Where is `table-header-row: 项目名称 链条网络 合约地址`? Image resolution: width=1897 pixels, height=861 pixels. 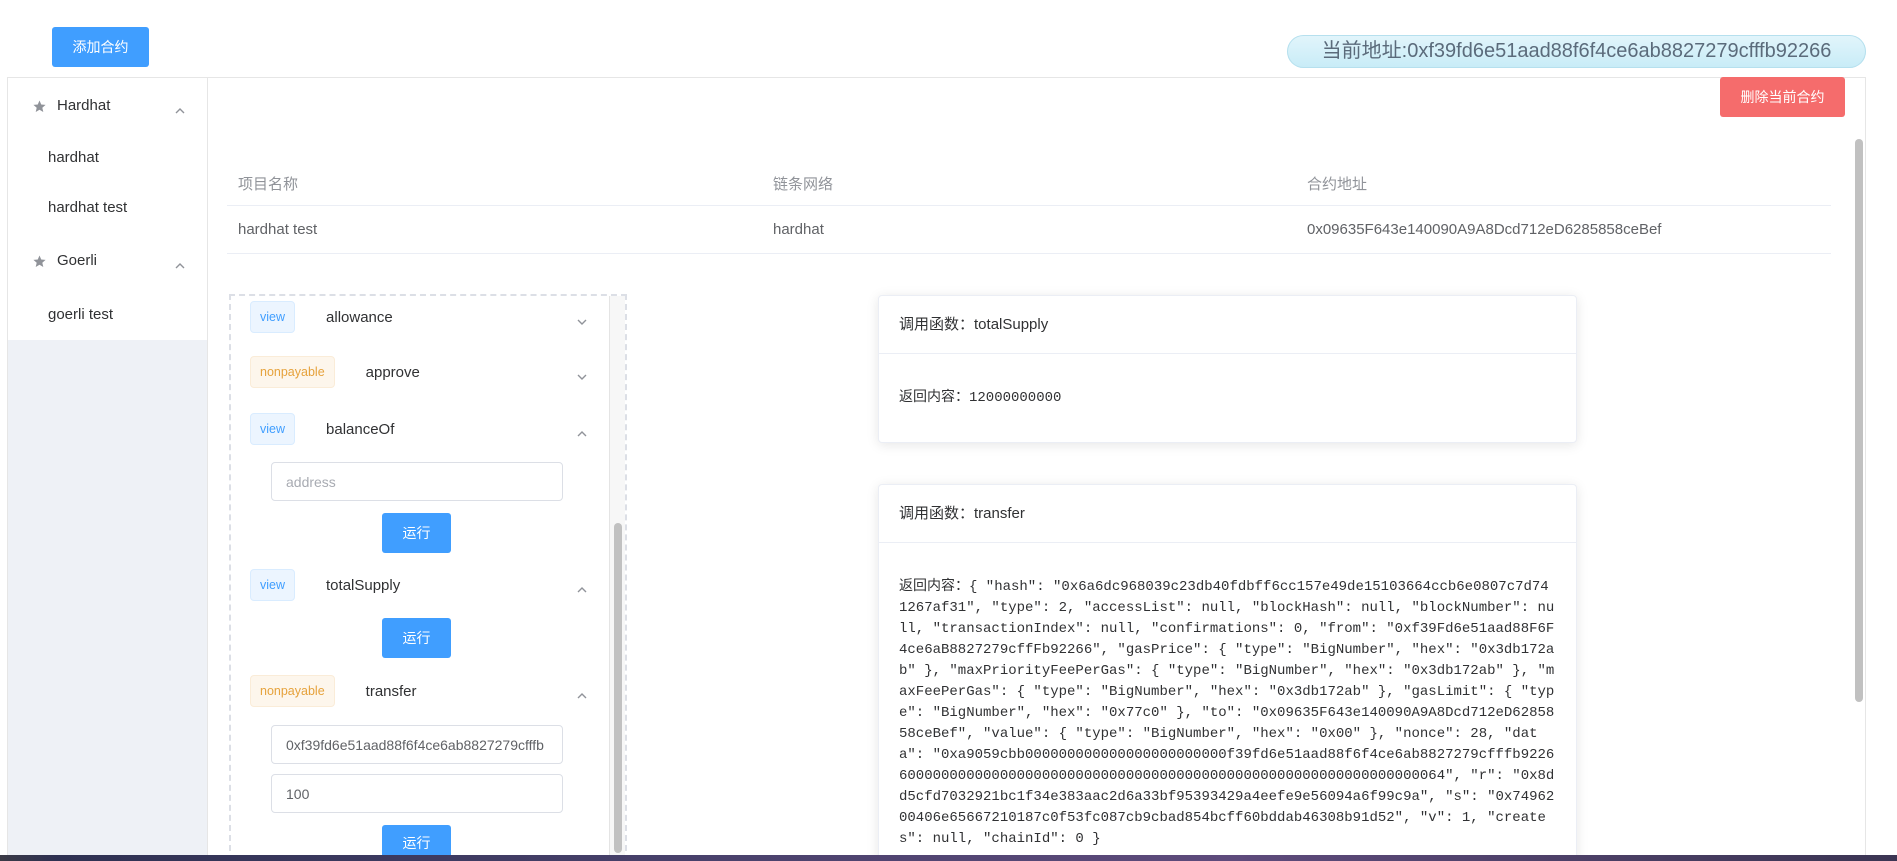
table-header-row: 项目名称 链条网络 合约地址 is located at coordinates (1029, 184).